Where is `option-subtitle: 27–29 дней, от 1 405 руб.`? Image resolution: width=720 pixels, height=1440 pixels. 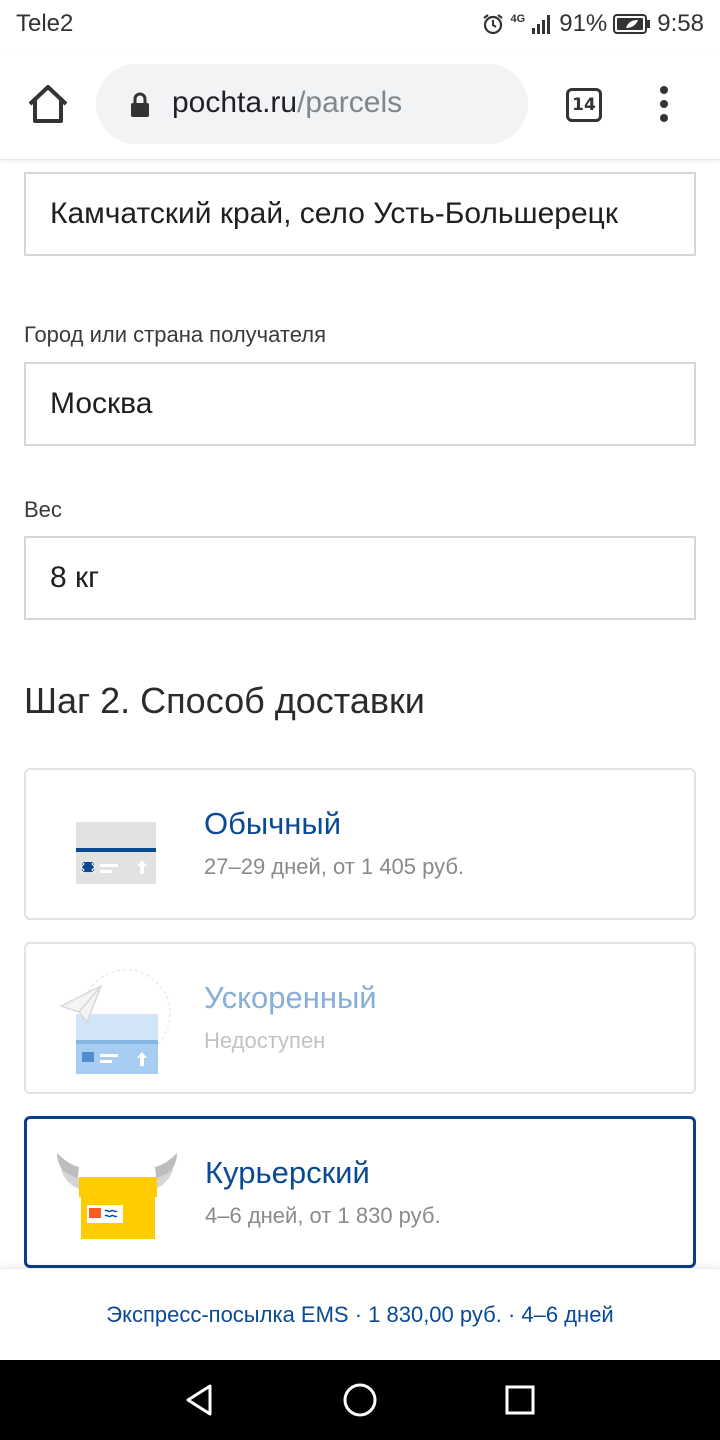
option-subtitle: 27–29 дней, от 1 405 руб. is located at coordinates (334, 866).